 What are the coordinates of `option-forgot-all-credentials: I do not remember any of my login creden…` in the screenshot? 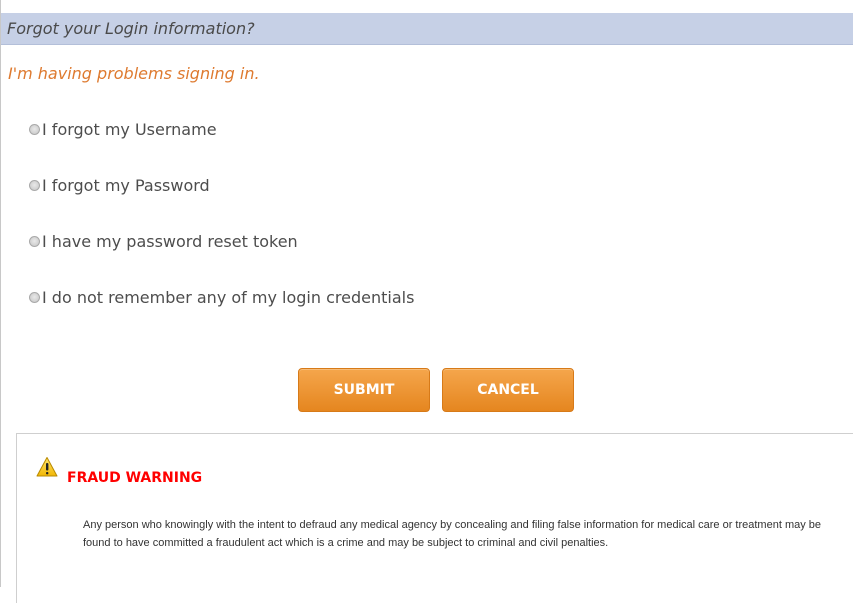 It's located at (221, 297).